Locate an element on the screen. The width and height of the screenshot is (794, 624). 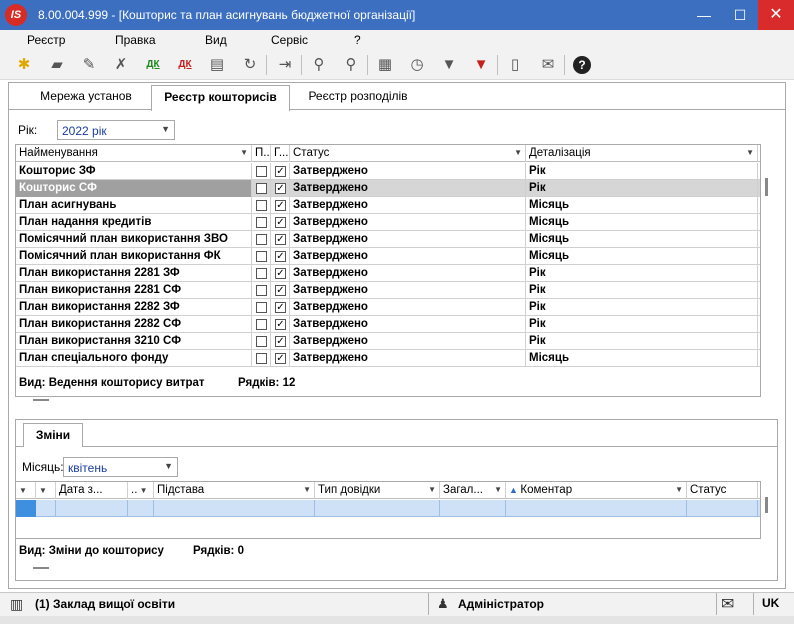
header-status: Статус ▼ is located at coordinates (408, 153).